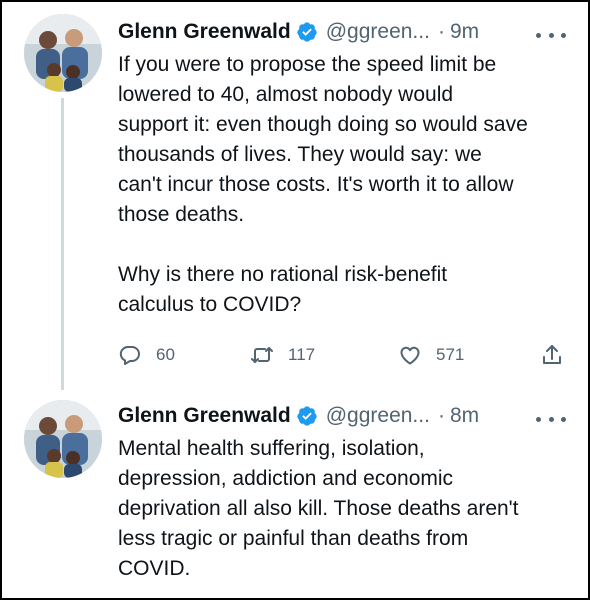 Image resolution: width=590 pixels, height=600 pixels. What do you see at coordinates (348, 355) in the screenshot?
I see `tweet-actions: 60 117 571` at bounding box center [348, 355].